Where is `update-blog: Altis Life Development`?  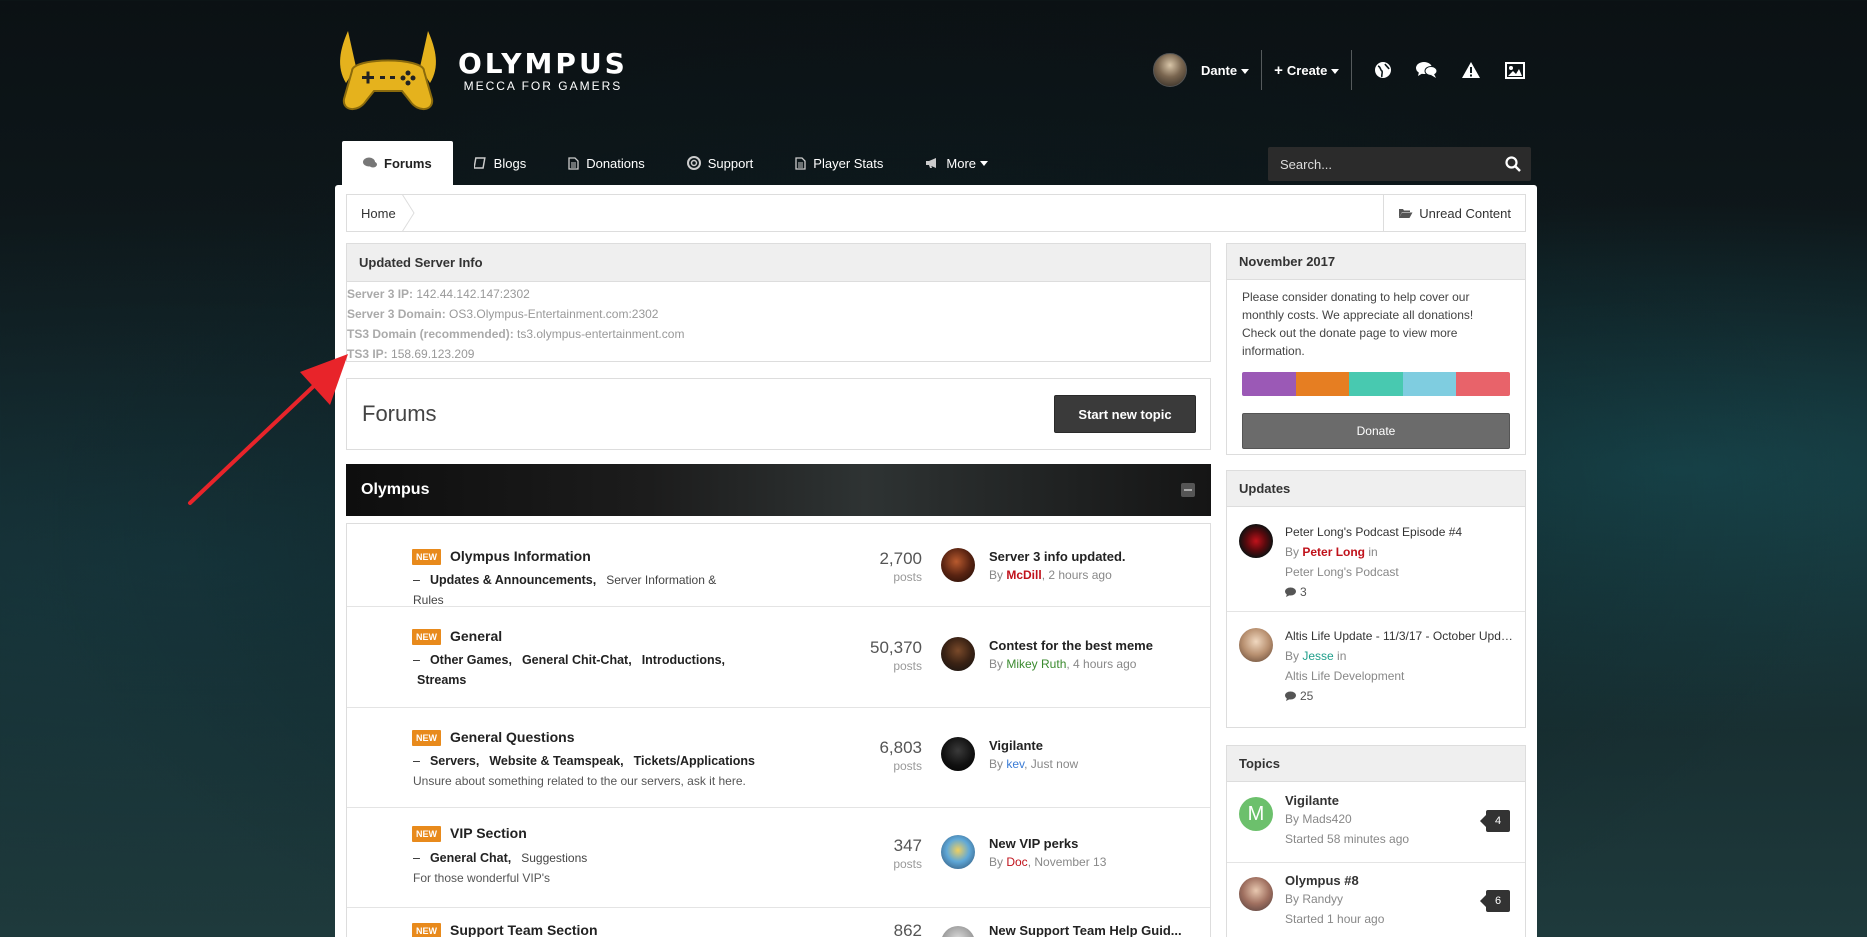
update-blog: Altis Life Development is located at coordinates (1344, 676).